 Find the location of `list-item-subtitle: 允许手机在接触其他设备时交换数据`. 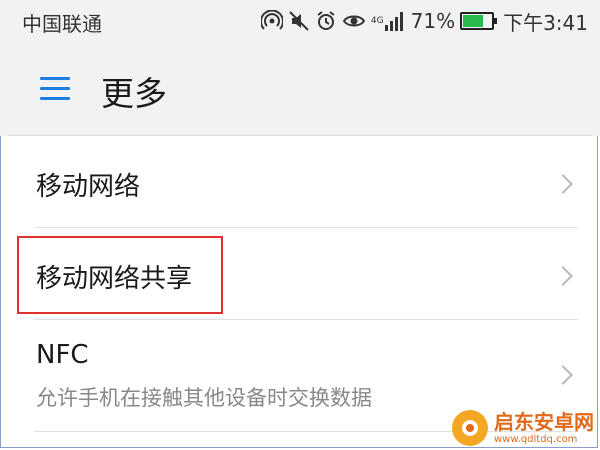

list-item-subtitle: 允许手机在接触其他设备时交换数据 is located at coordinates (204, 398).